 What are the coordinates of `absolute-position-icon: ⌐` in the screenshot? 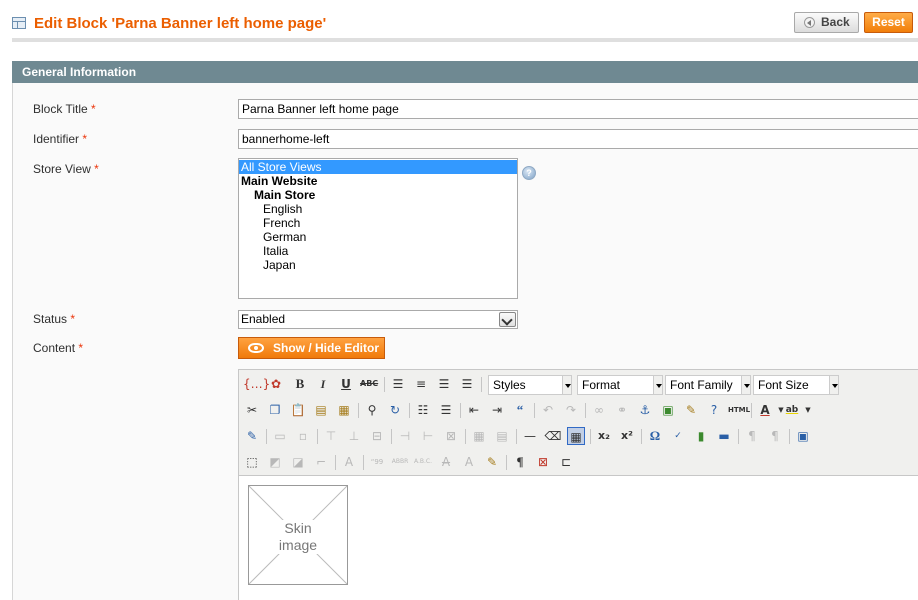 It's located at (321, 462).